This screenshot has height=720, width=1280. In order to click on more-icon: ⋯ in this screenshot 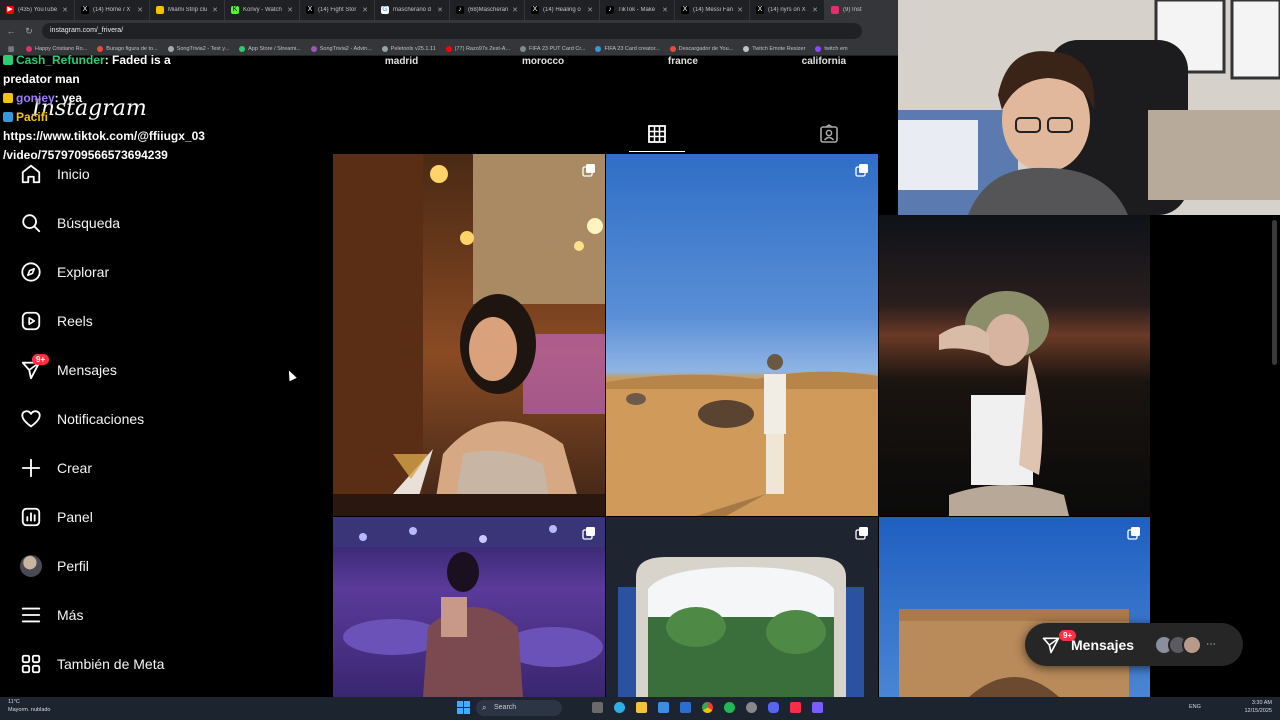, I will do `click(1211, 644)`.